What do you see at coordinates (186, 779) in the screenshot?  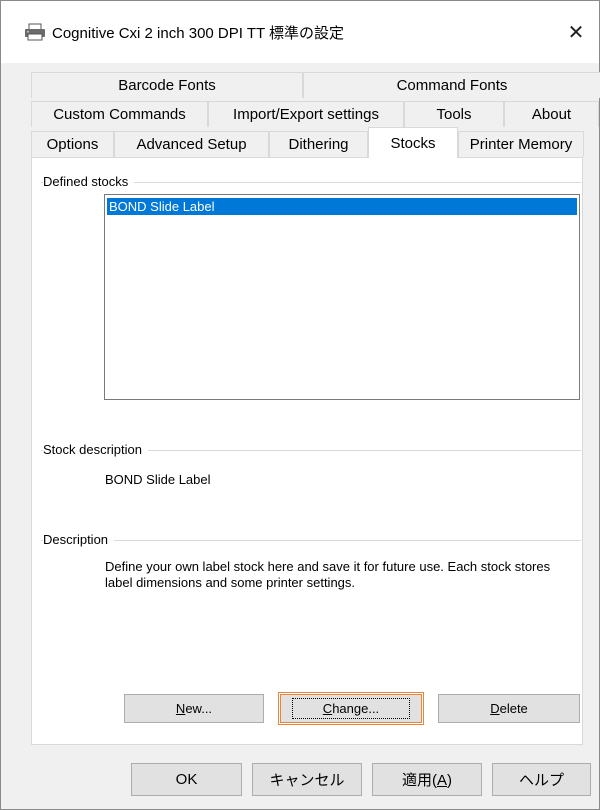 I see `ok-button: OK` at bounding box center [186, 779].